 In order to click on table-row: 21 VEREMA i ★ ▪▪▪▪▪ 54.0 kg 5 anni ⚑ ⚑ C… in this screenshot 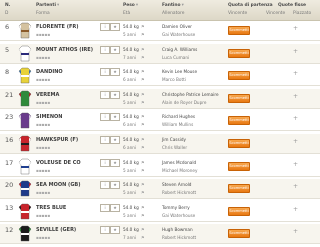, I will do `click(160, 98)`.